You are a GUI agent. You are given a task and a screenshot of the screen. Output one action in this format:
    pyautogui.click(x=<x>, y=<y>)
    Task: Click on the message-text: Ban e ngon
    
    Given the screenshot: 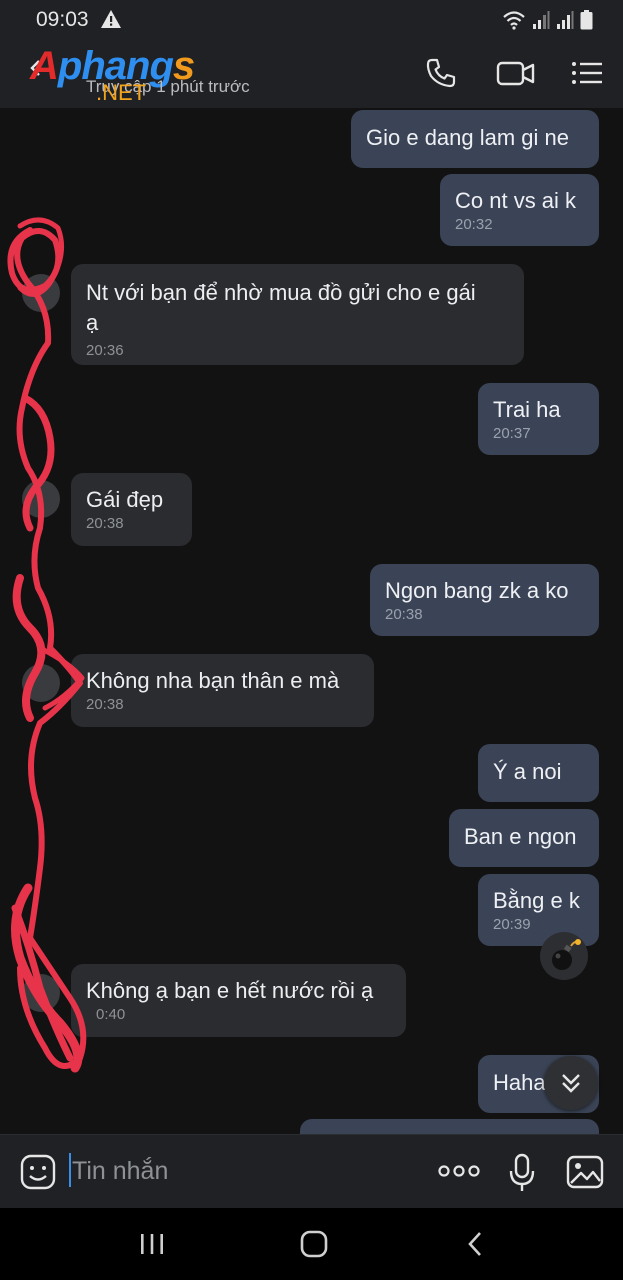 What is the action you would take?
    pyautogui.click(x=520, y=836)
    